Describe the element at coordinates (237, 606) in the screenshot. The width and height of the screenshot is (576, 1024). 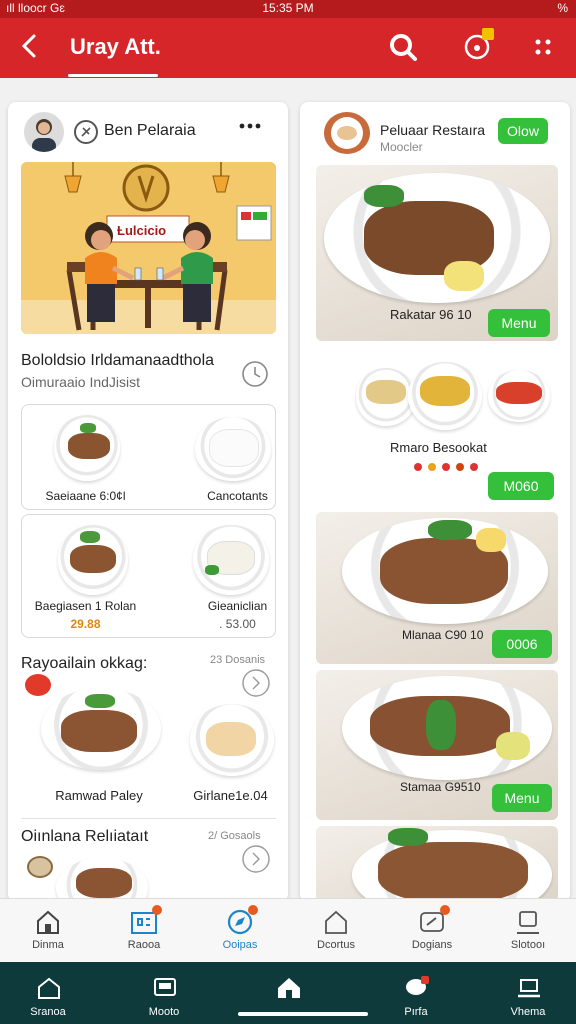
I see `menu-item-label: Gieaniclian` at that location.